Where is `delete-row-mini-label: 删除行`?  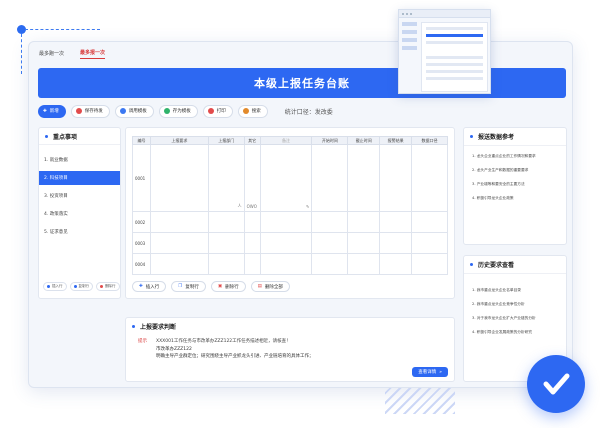 delete-row-mini-label: 删除行 is located at coordinates (110, 286).